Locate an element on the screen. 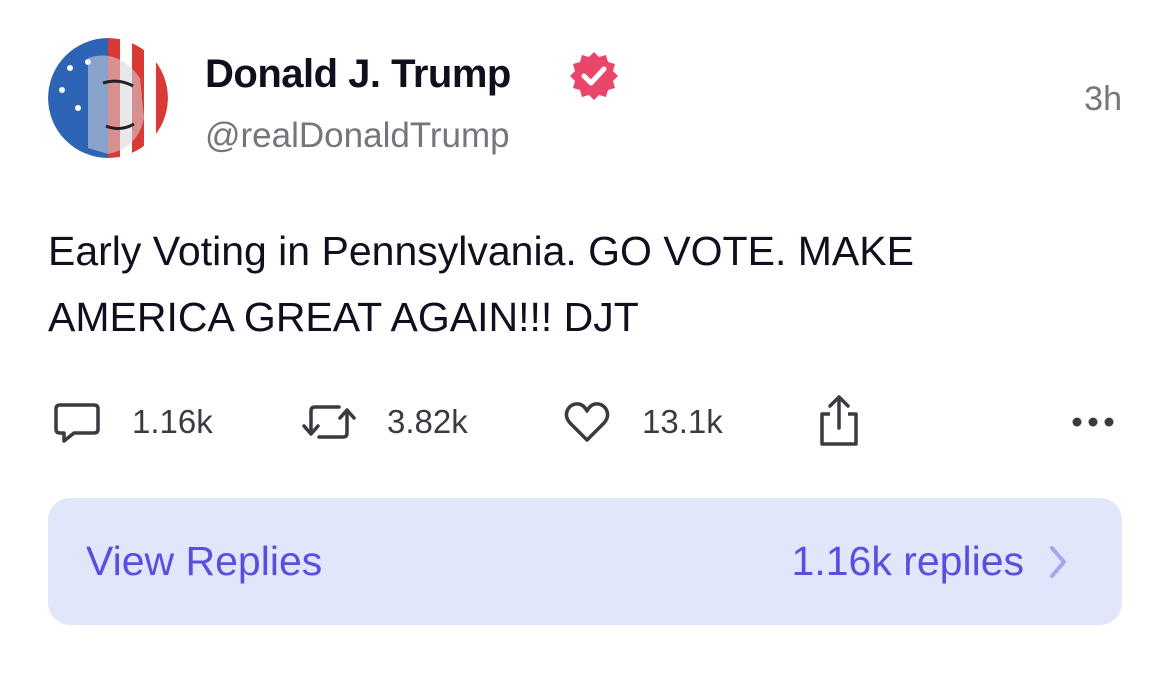 The height and width of the screenshot is (688, 1170). retruth-button: 3.82k is located at coordinates (384, 422).